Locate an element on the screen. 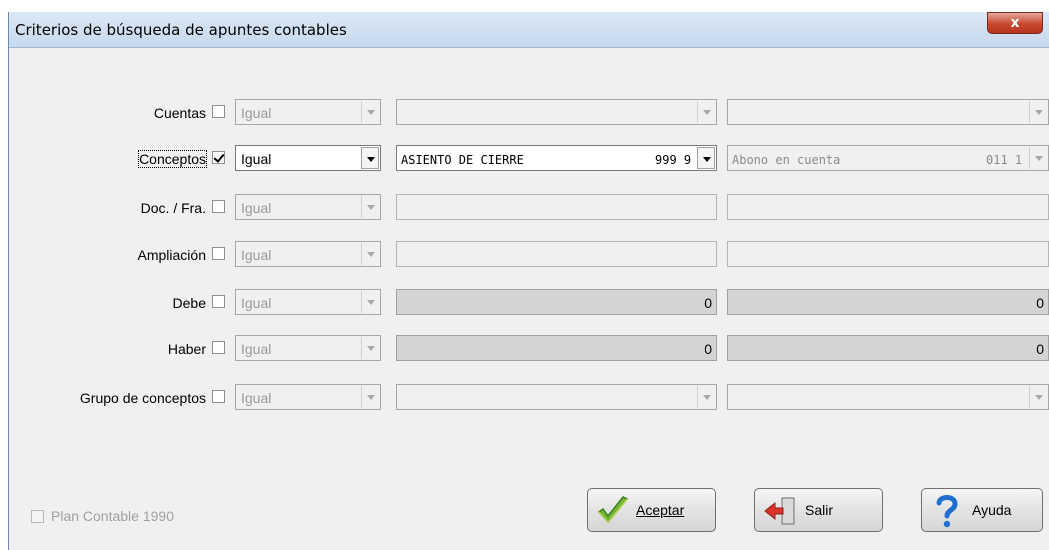  cuentas-from-select is located at coordinates (556, 112).